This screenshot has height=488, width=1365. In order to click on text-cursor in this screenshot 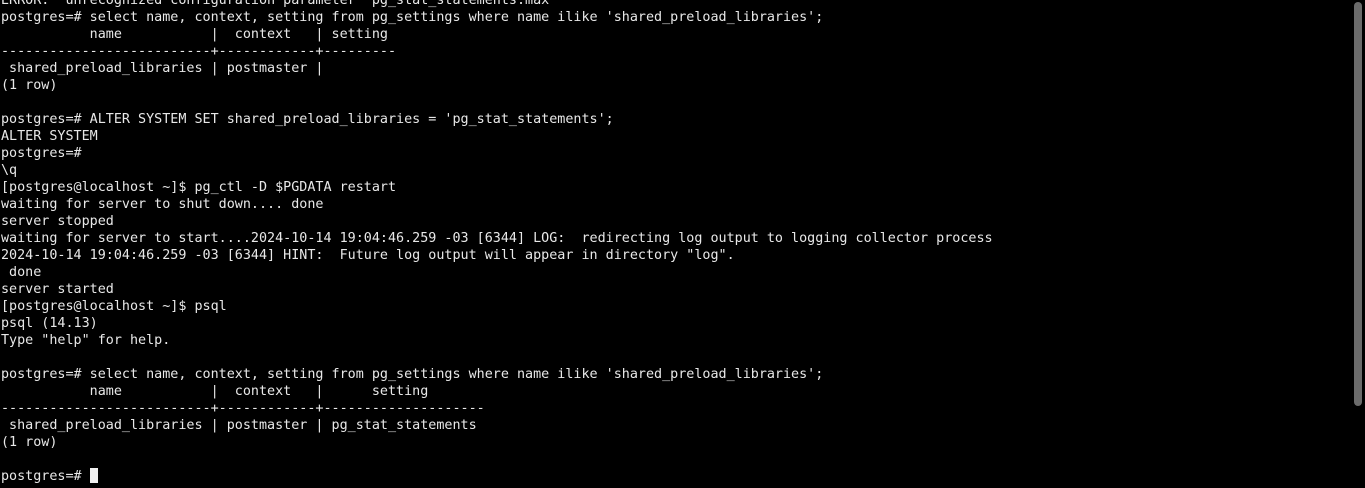, I will do `click(93, 475)`.